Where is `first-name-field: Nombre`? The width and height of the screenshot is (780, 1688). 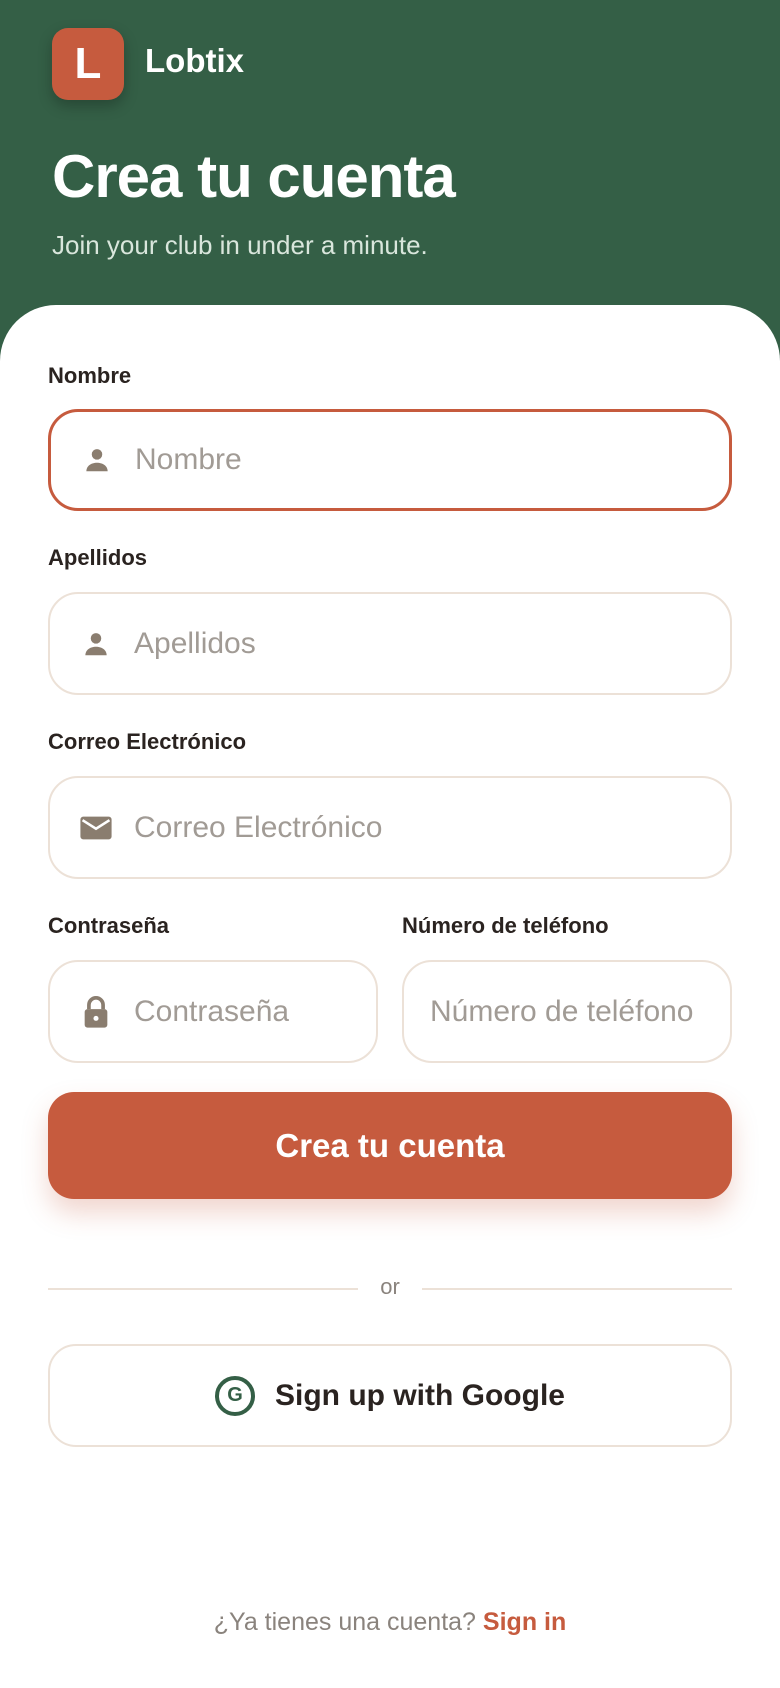
first-name-field: Nombre is located at coordinates (390, 460).